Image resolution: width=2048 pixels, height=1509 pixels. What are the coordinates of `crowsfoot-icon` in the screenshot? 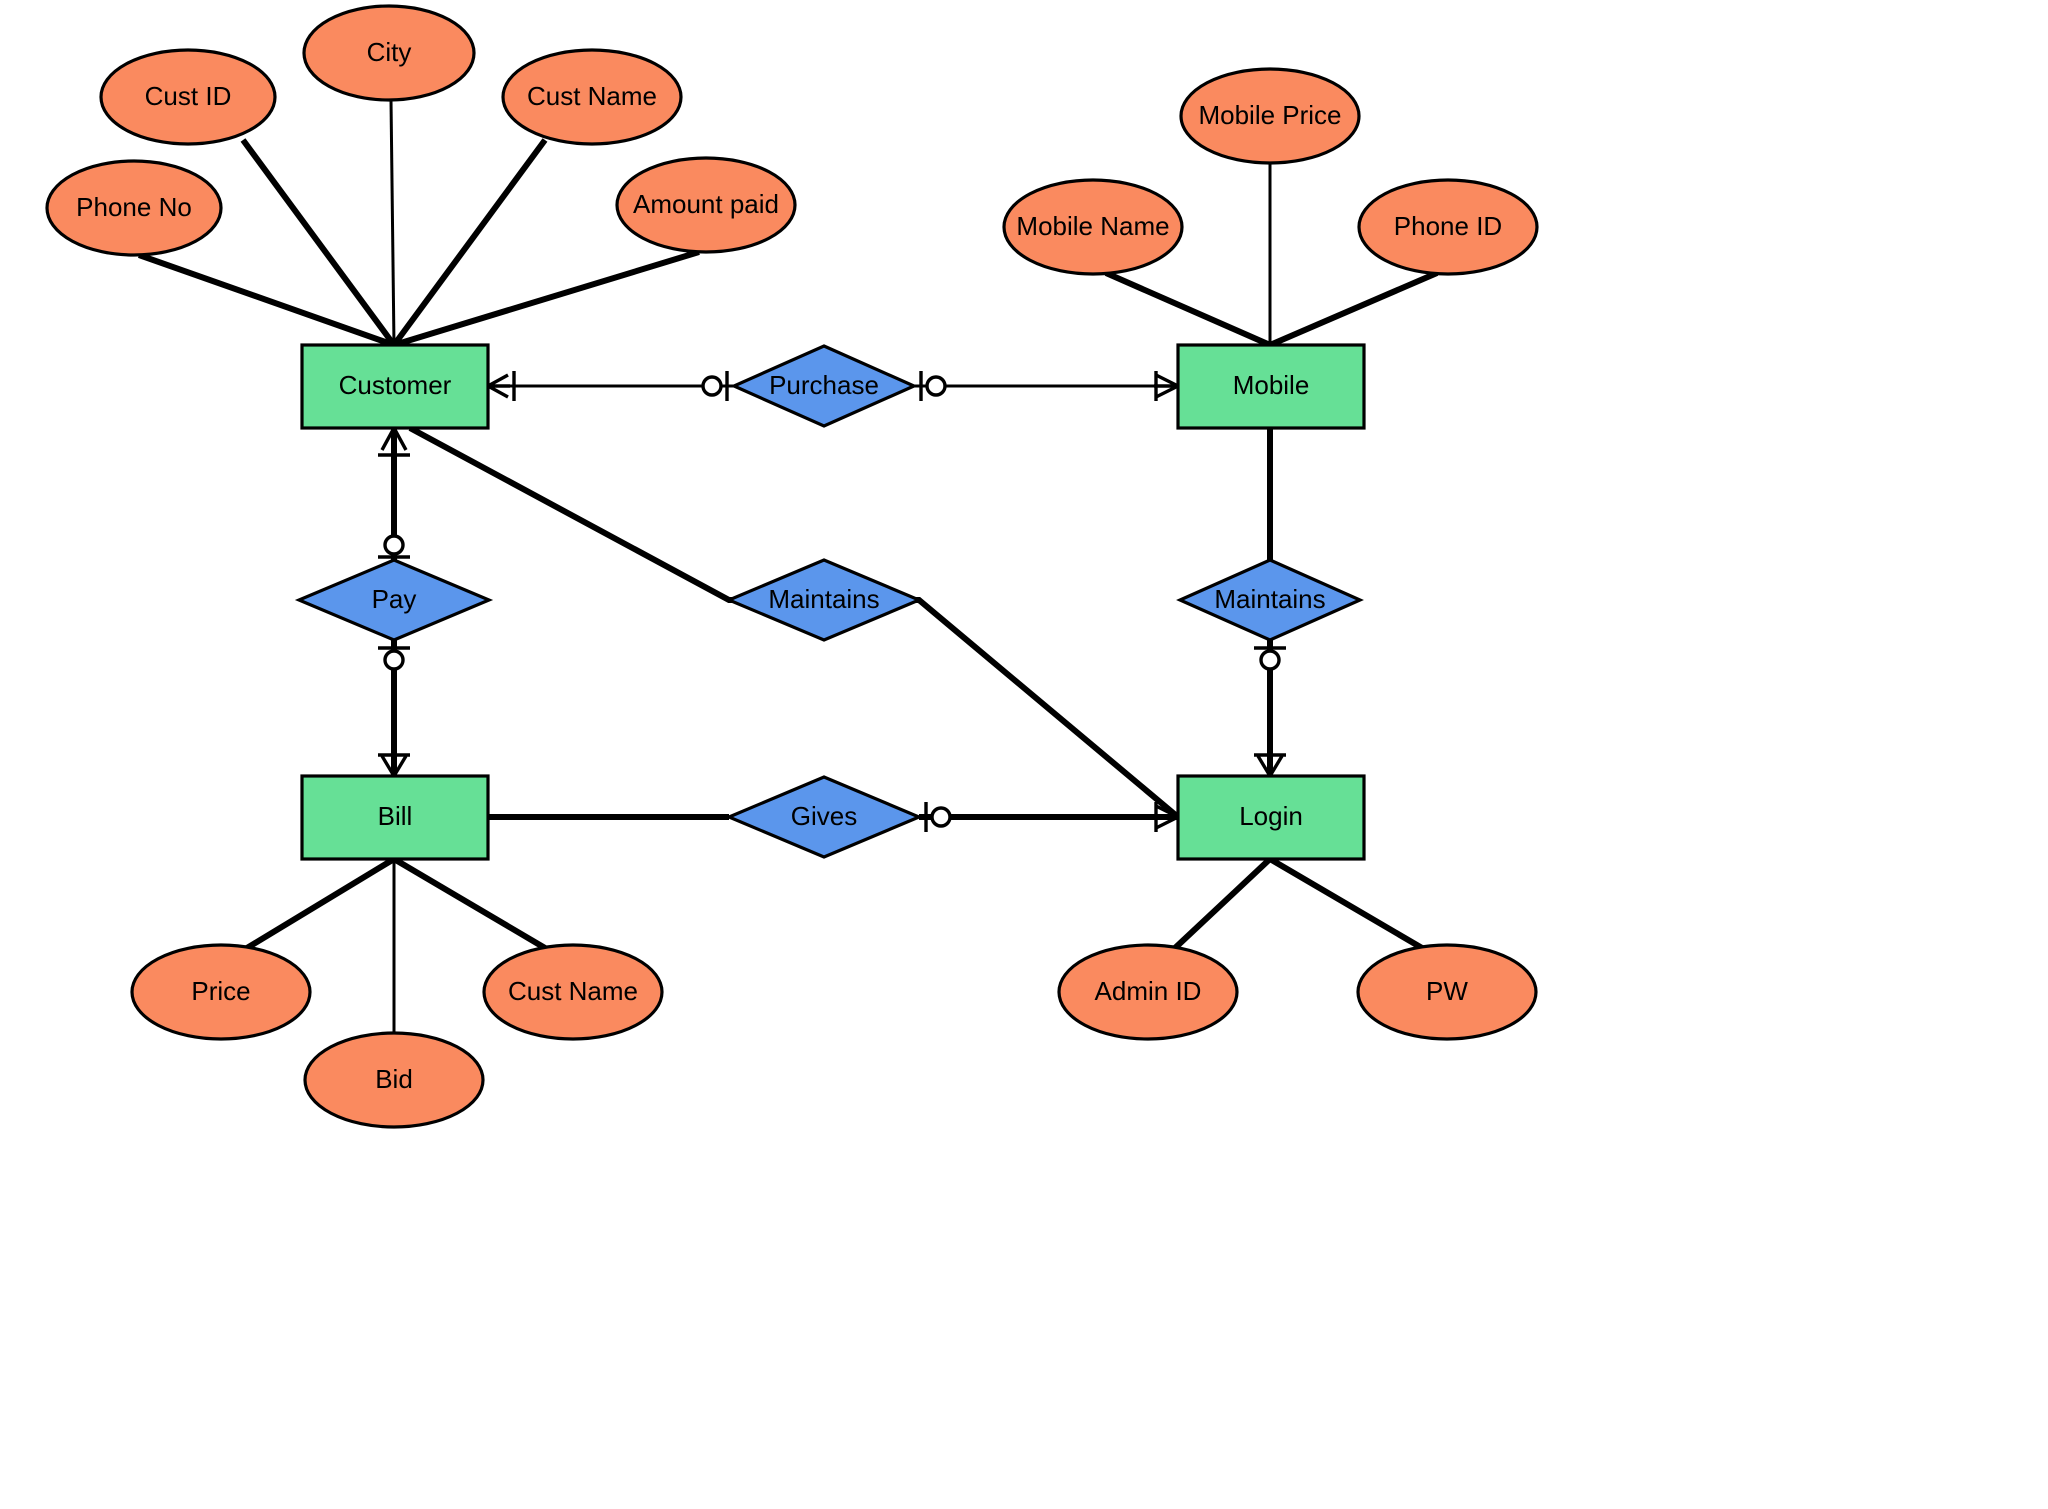 It's located at (394, 439).